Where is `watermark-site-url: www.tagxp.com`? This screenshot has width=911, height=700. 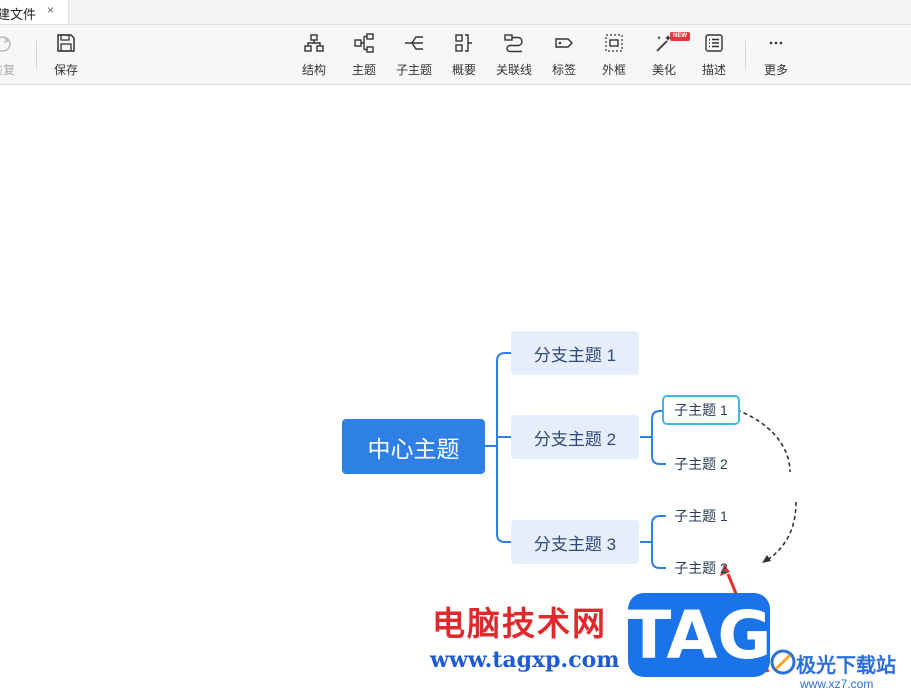 watermark-site-url: www.tagxp.com is located at coordinates (525, 660).